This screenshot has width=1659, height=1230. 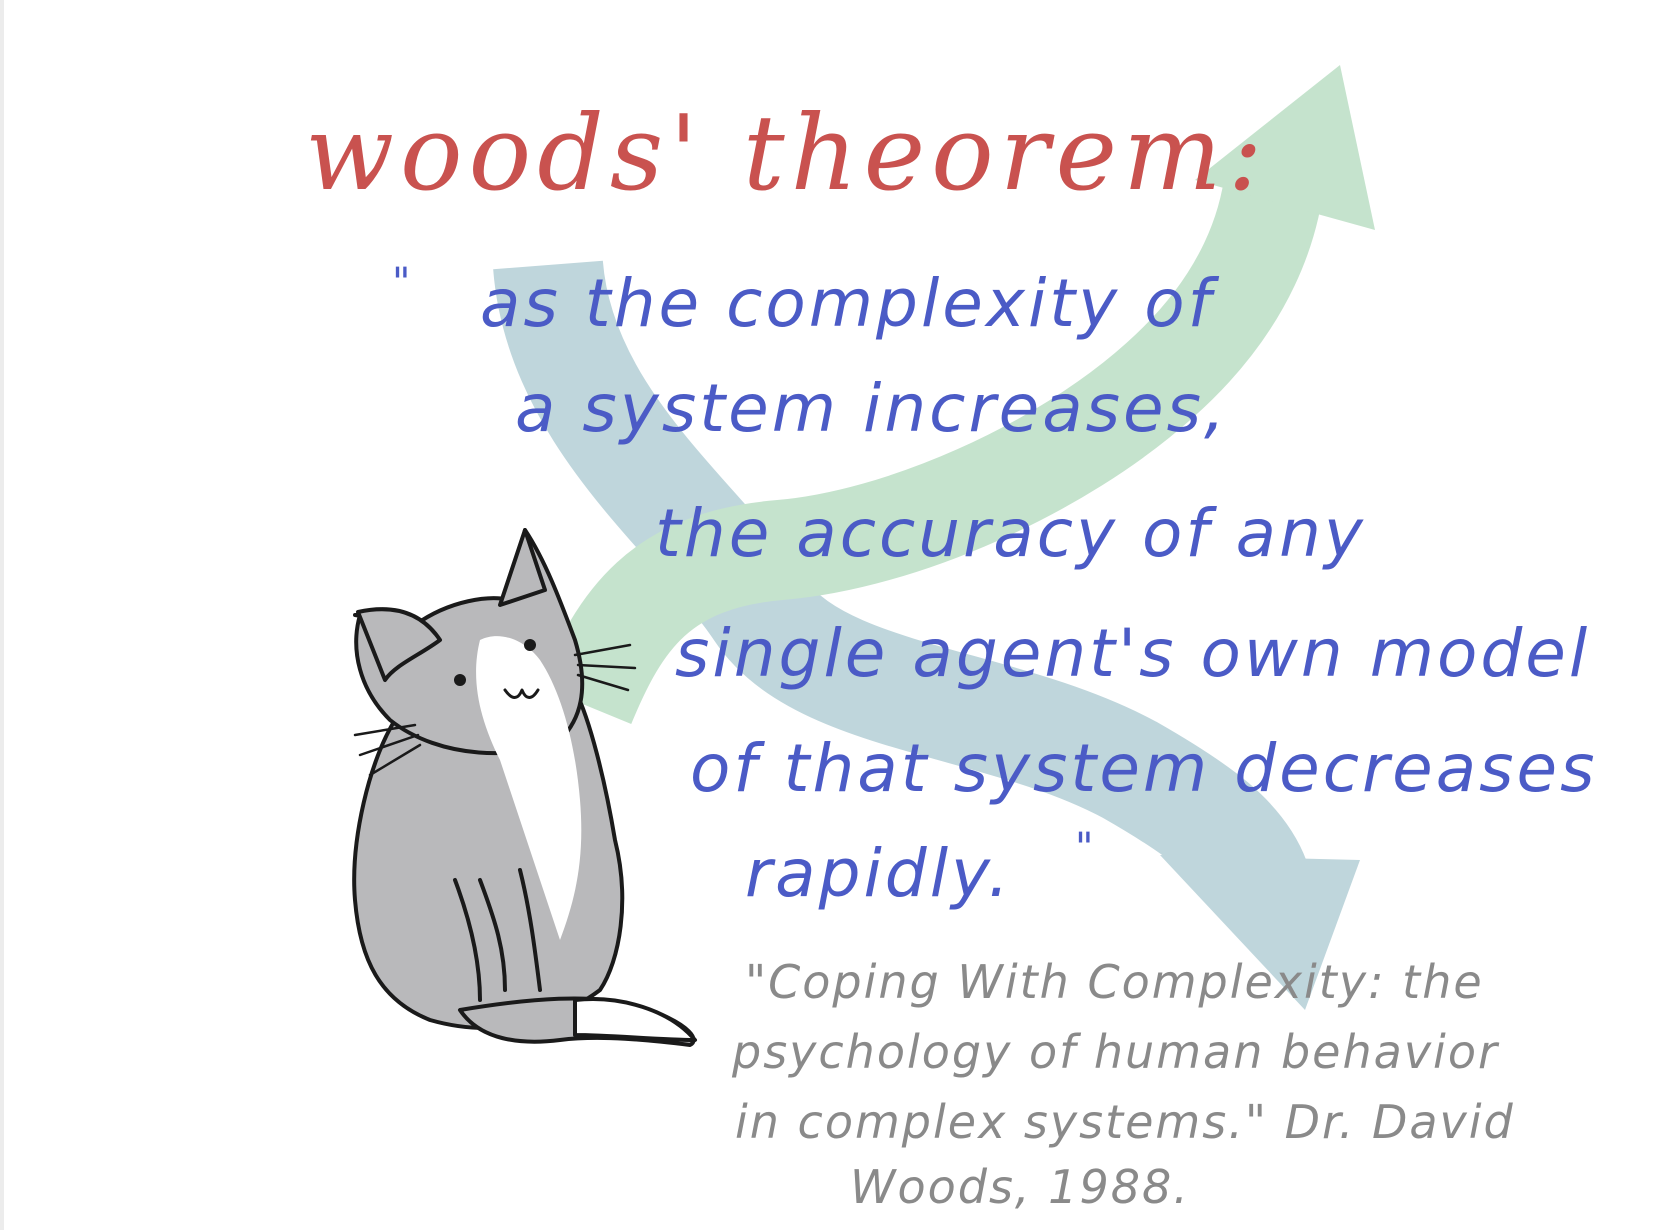 I want to click on cat, so click(x=524, y=787).